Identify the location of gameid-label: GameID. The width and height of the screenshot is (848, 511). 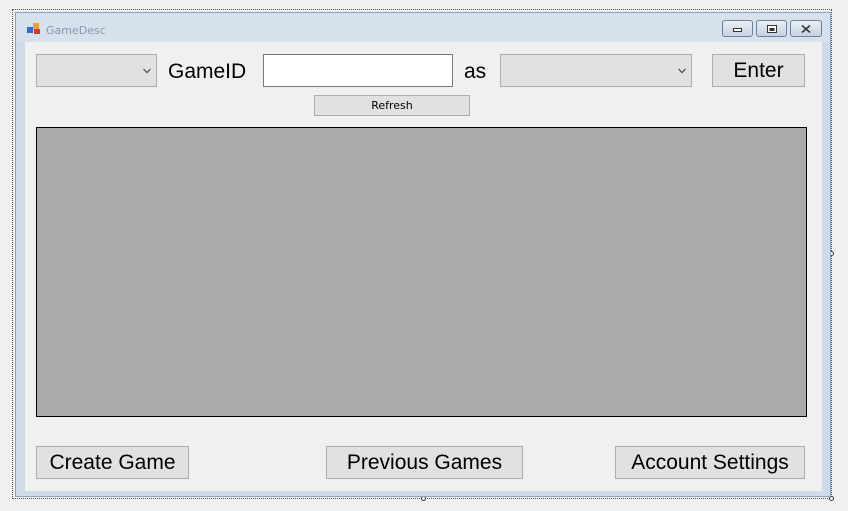
(207, 71).